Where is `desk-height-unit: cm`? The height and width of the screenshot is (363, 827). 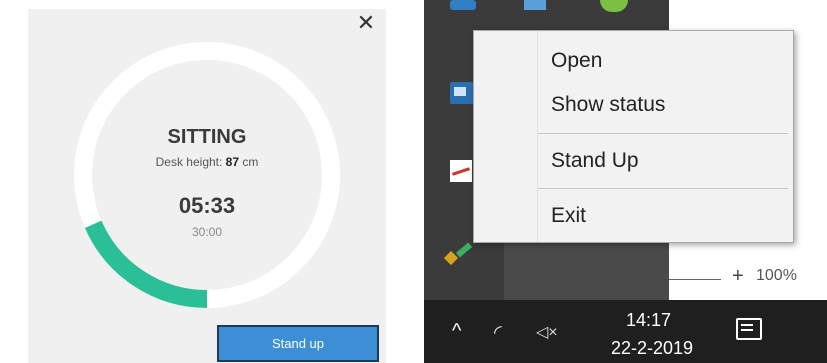
desk-height-unit: cm is located at coordinates (250, 162).